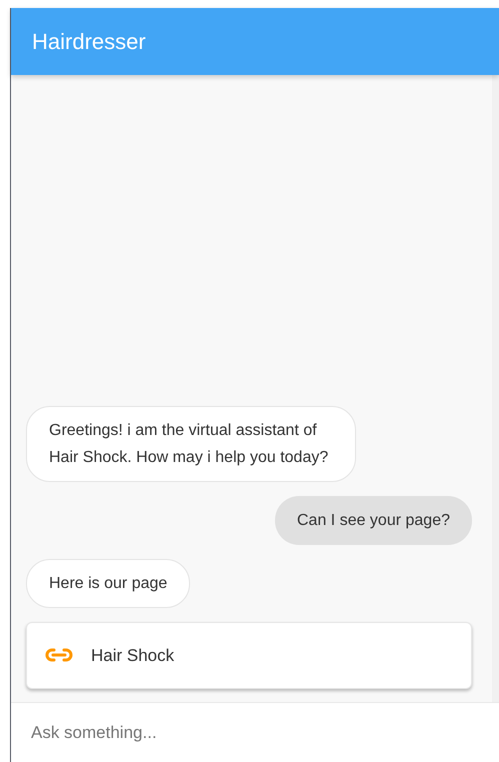  Describe the element at coordinates (249, 655) in the screenshot. I see `link-card: Hair Shock` at that location.